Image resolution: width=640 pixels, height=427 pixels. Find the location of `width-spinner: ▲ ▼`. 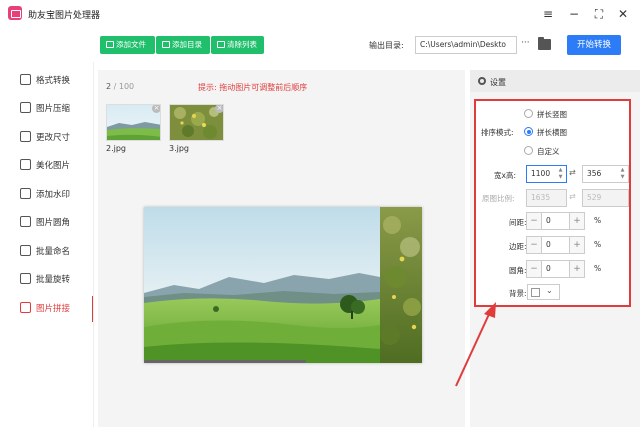

width-spinner: ▲ ▼ is located at coordinates (560, 174).